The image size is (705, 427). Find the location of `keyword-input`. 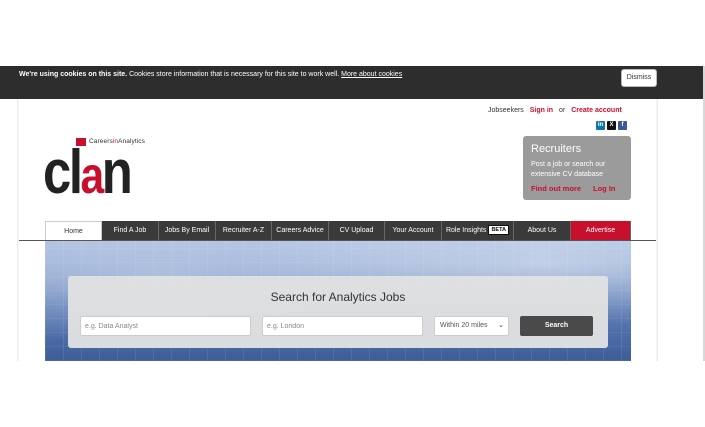

keyword-input is located at coordinates (165, 326).